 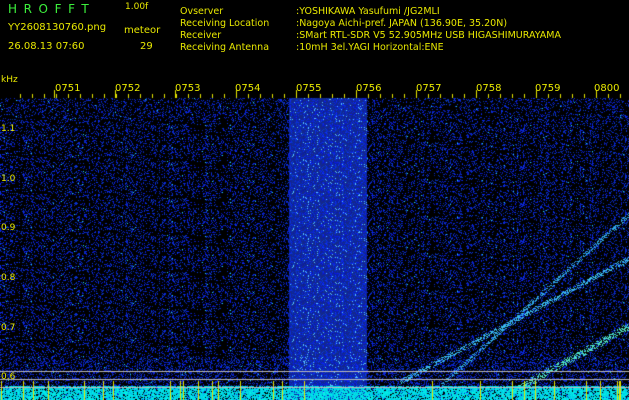 I want to click on app-name: HROFFT, so click(x=52, y=9).